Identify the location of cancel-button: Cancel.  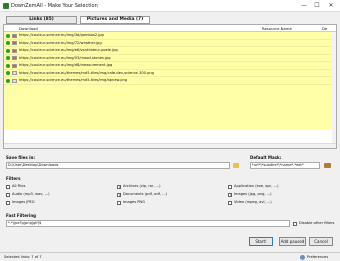
(321, 241).